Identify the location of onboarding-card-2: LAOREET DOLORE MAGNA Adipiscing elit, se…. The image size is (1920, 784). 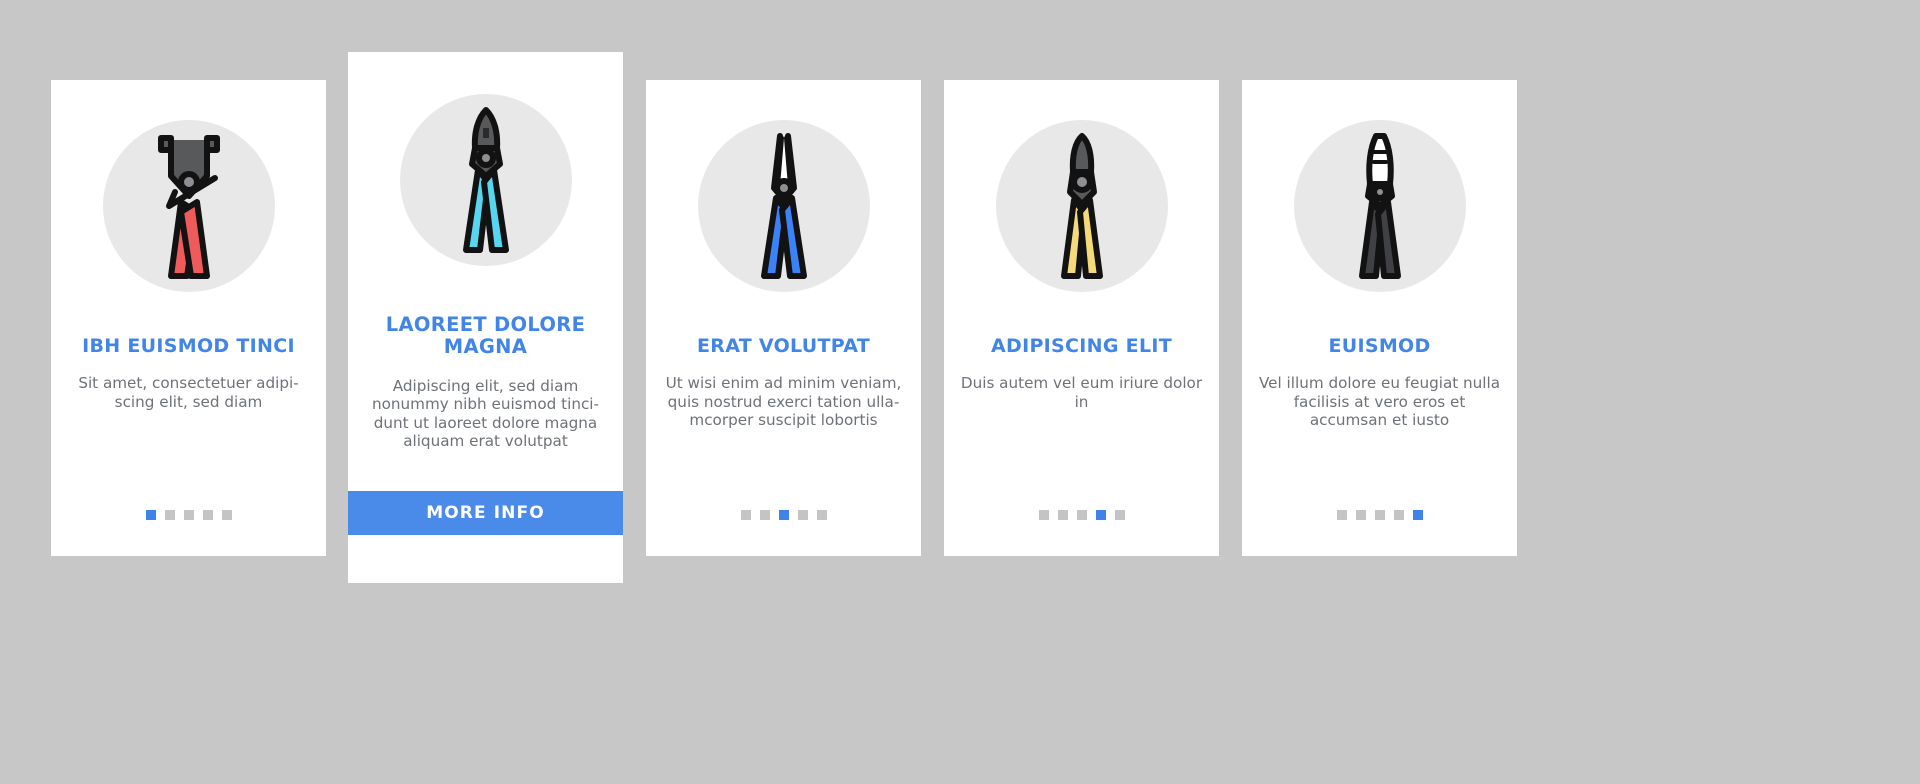
(485, 317).